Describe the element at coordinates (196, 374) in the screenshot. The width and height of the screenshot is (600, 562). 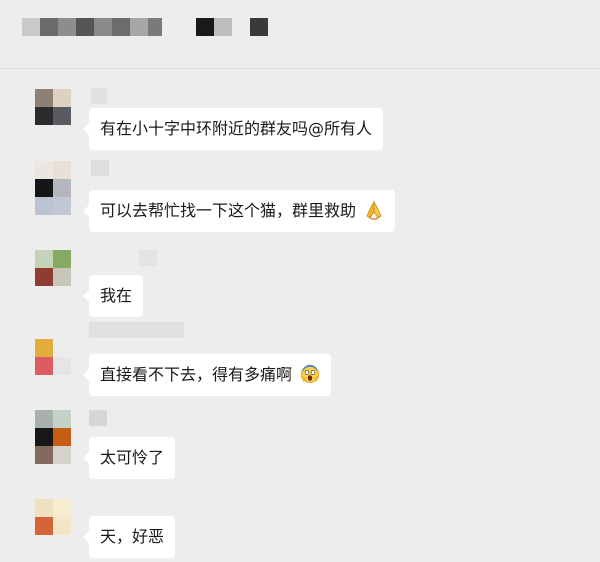
I see `message-text: 直接看不下去，得有多痛啊` at that location.